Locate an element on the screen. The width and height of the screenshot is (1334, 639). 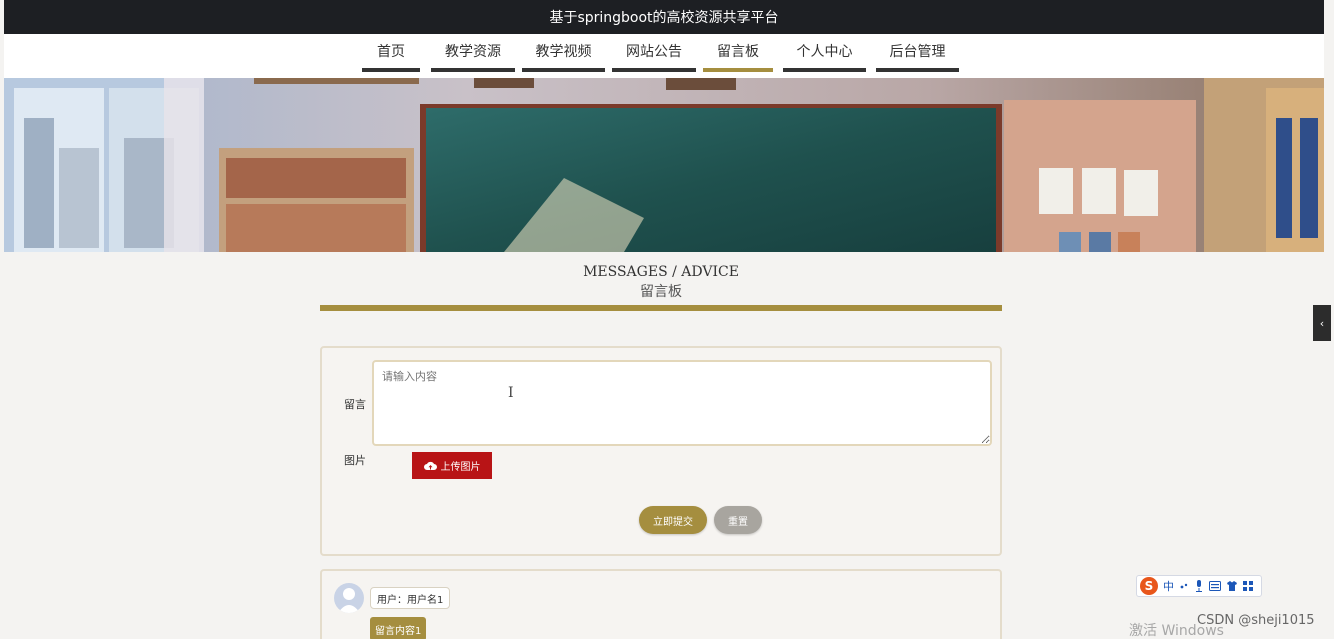
nav-item-resources: 教学资源 is located at coordinates (473, 53).